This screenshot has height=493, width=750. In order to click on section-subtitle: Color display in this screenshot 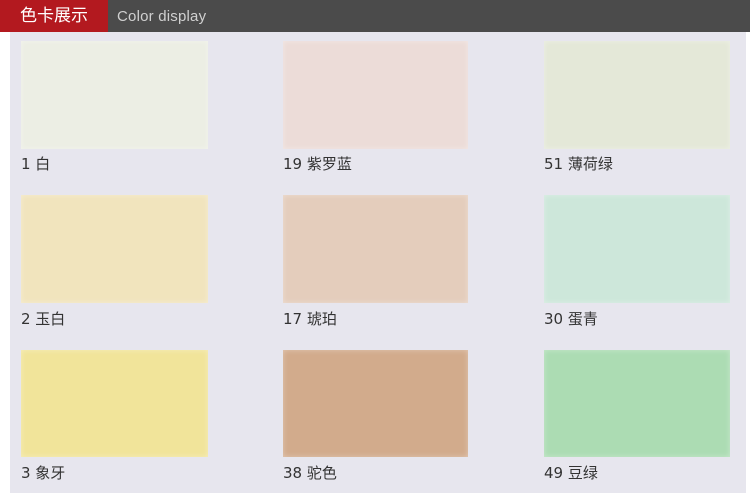, I will do `click(162, 16)`.